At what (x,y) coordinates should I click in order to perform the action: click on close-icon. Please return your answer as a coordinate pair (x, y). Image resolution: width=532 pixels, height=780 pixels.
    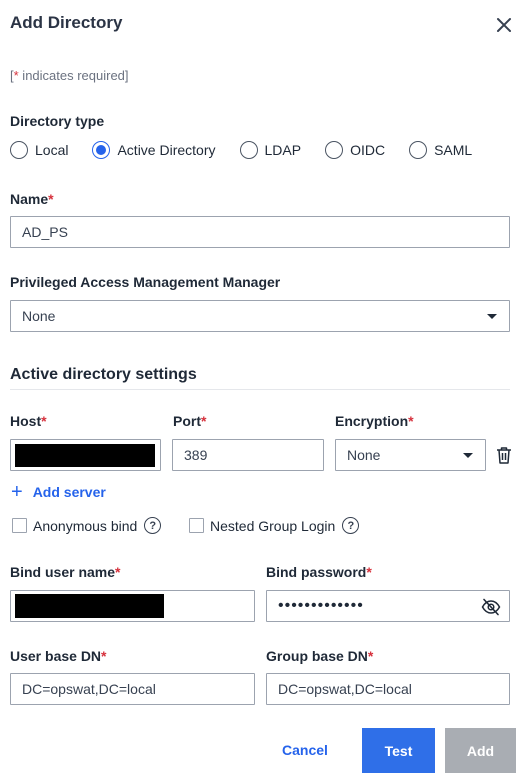
    Looking at the image, I should click on (504, 25).